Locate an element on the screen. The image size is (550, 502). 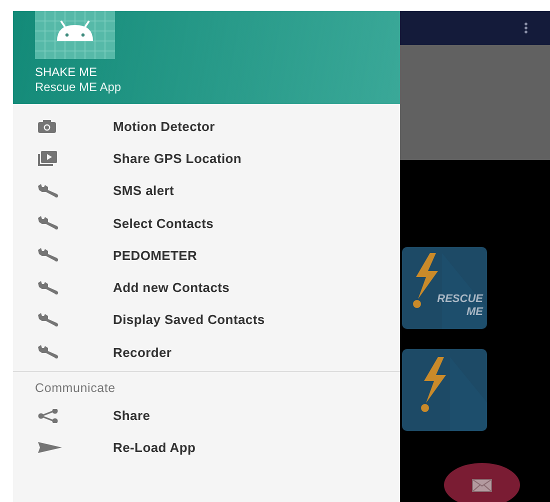
android-logo-icon is located at coordinates (75, 35).